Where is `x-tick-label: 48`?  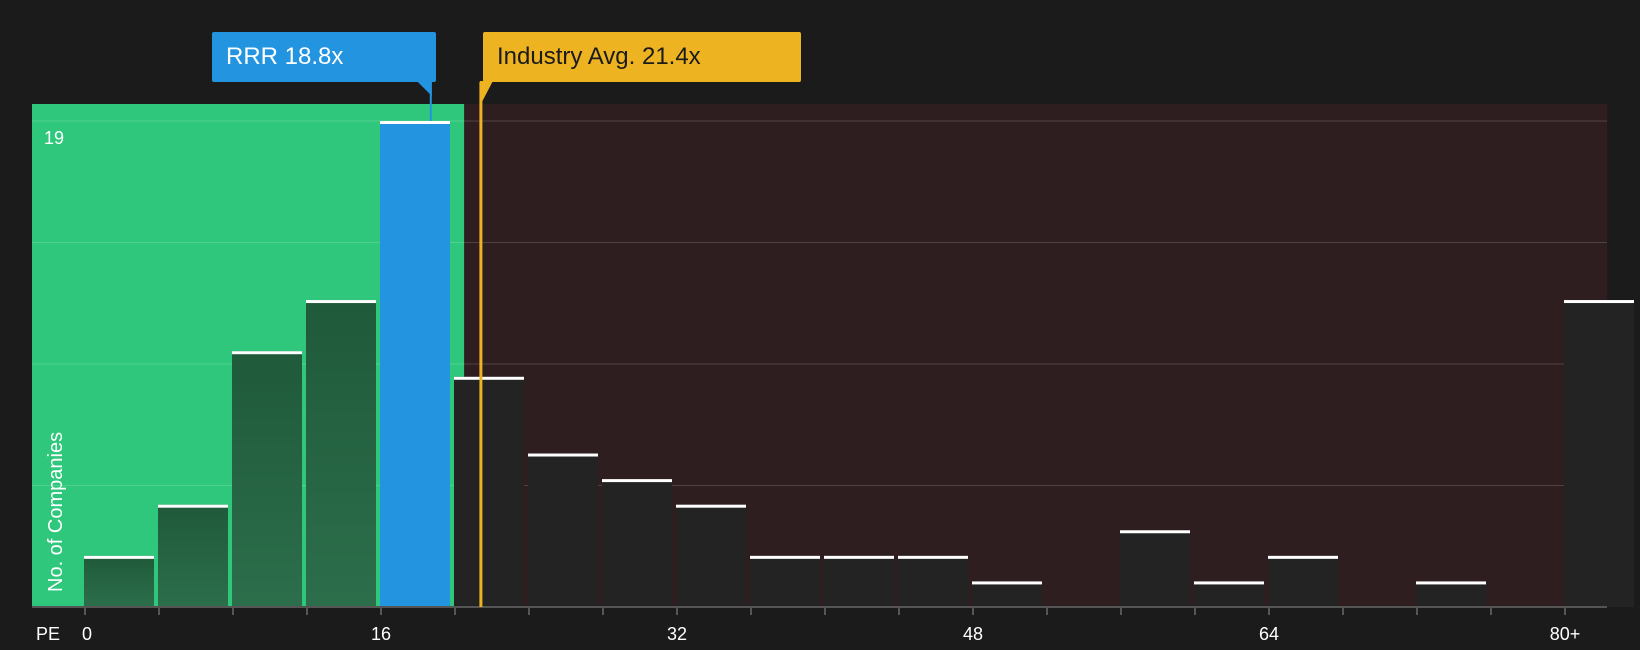 x-tick-label: 48 is located at coordinates (973, 634).